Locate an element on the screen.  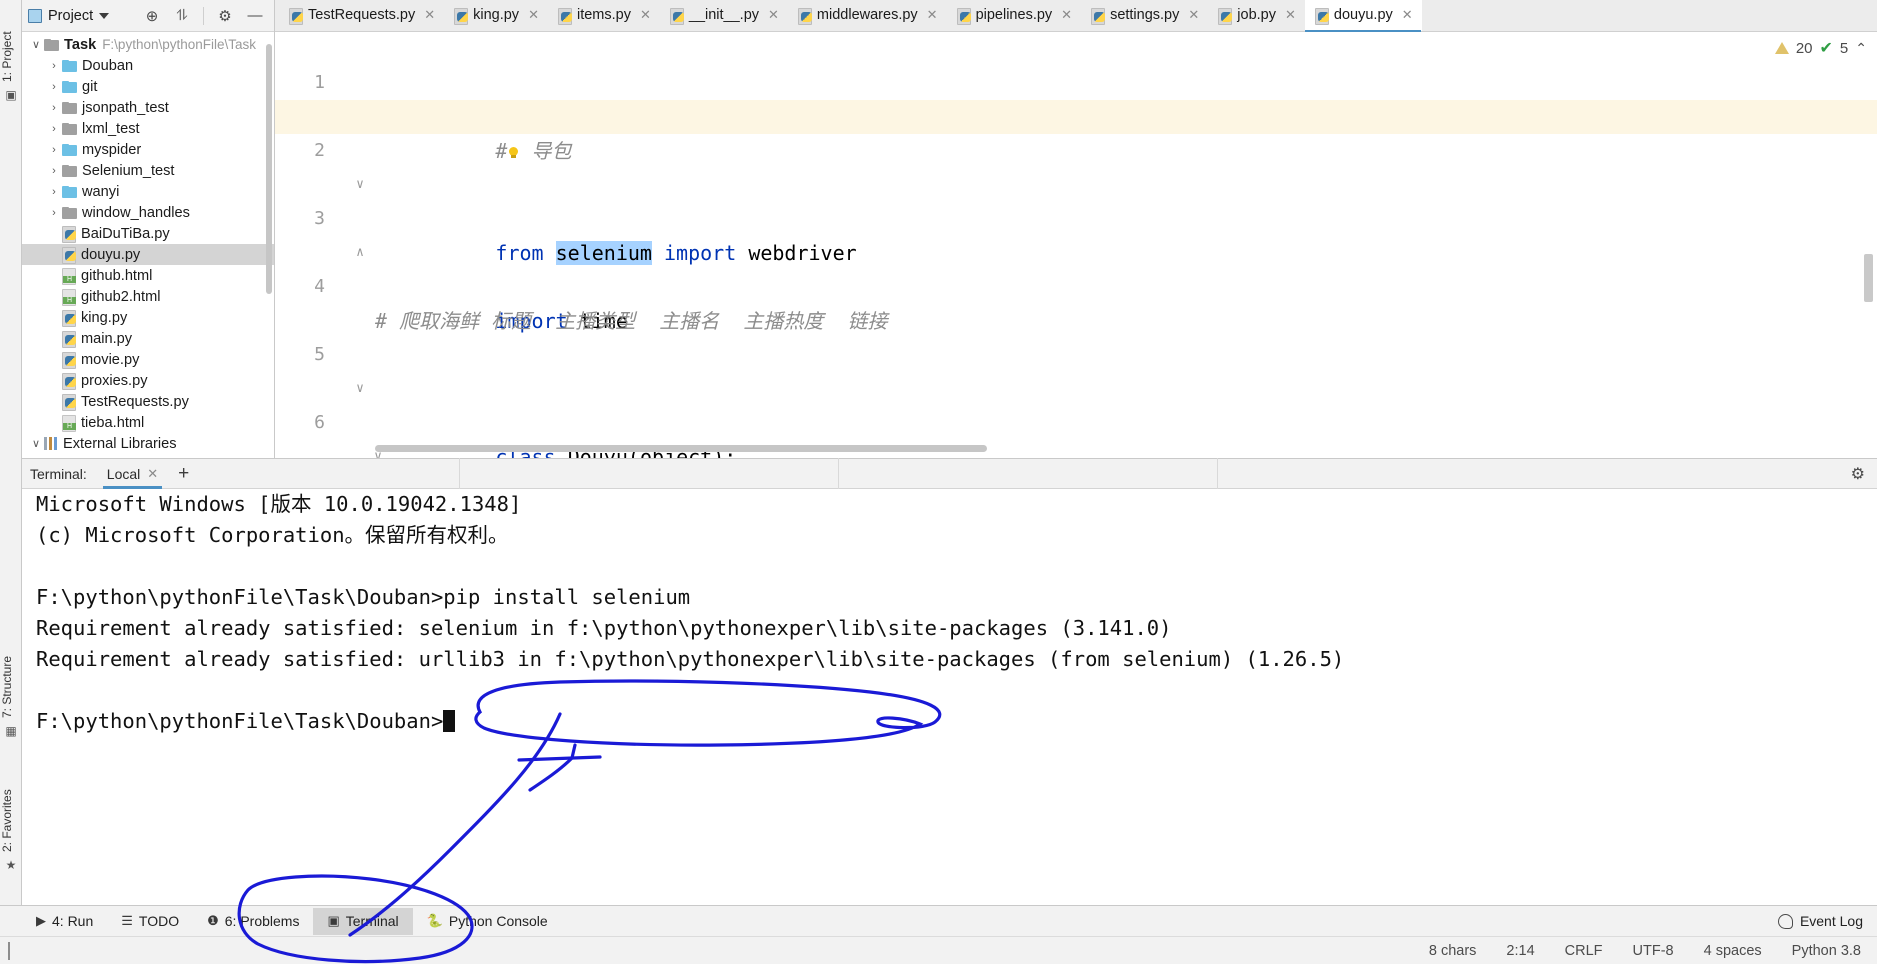
tree-item-douban: › Douban is located at coordinates (148, 65).